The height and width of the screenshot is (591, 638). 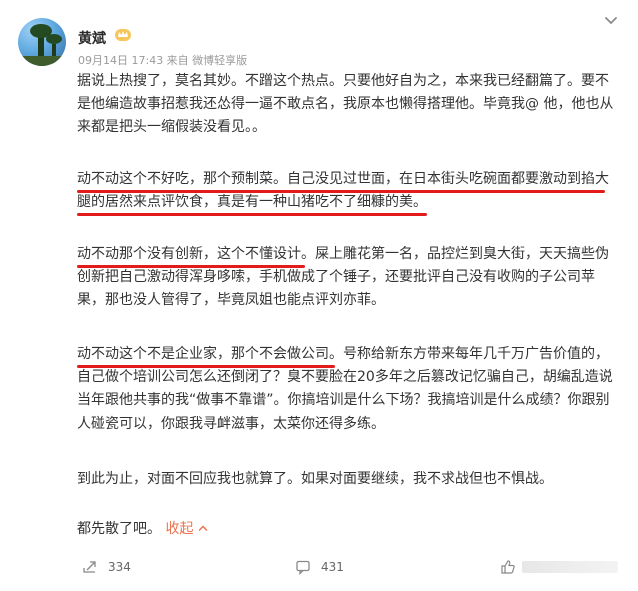 What do you see at coordinates (343, 81) in the screenshot?
I see `text-line: 据说上热搜了，莫名其妙。不蹭这个热点。只要他好自为之，本来我已经翻篇了。要不` at bounding box center [343, 81].